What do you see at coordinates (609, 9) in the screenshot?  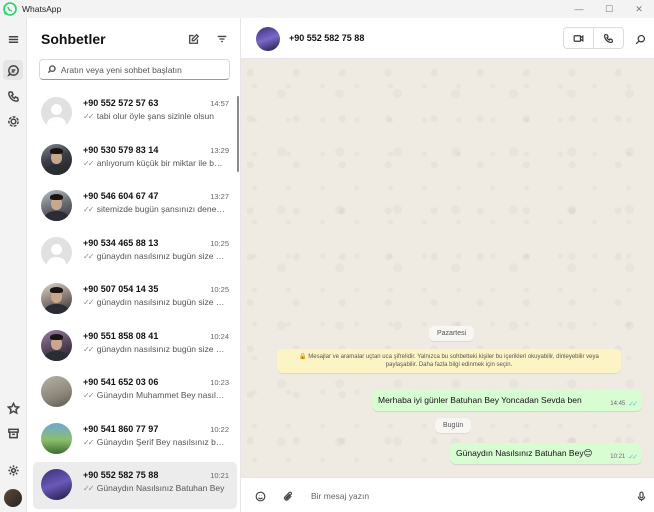 I see `maximize-button: ☐` at bounding box center [609, 9].